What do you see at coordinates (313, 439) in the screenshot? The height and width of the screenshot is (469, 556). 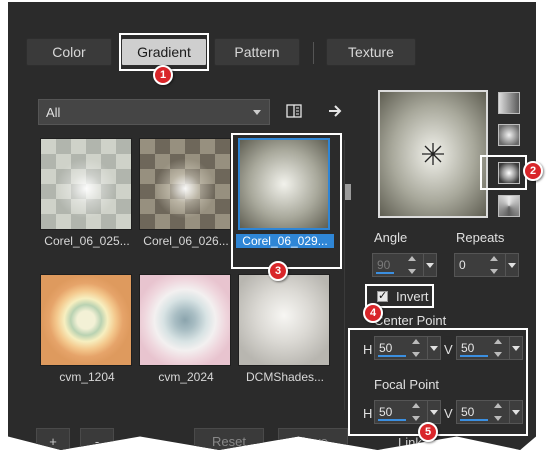 I see `save-button: Save` at bounding box center [313, 439].